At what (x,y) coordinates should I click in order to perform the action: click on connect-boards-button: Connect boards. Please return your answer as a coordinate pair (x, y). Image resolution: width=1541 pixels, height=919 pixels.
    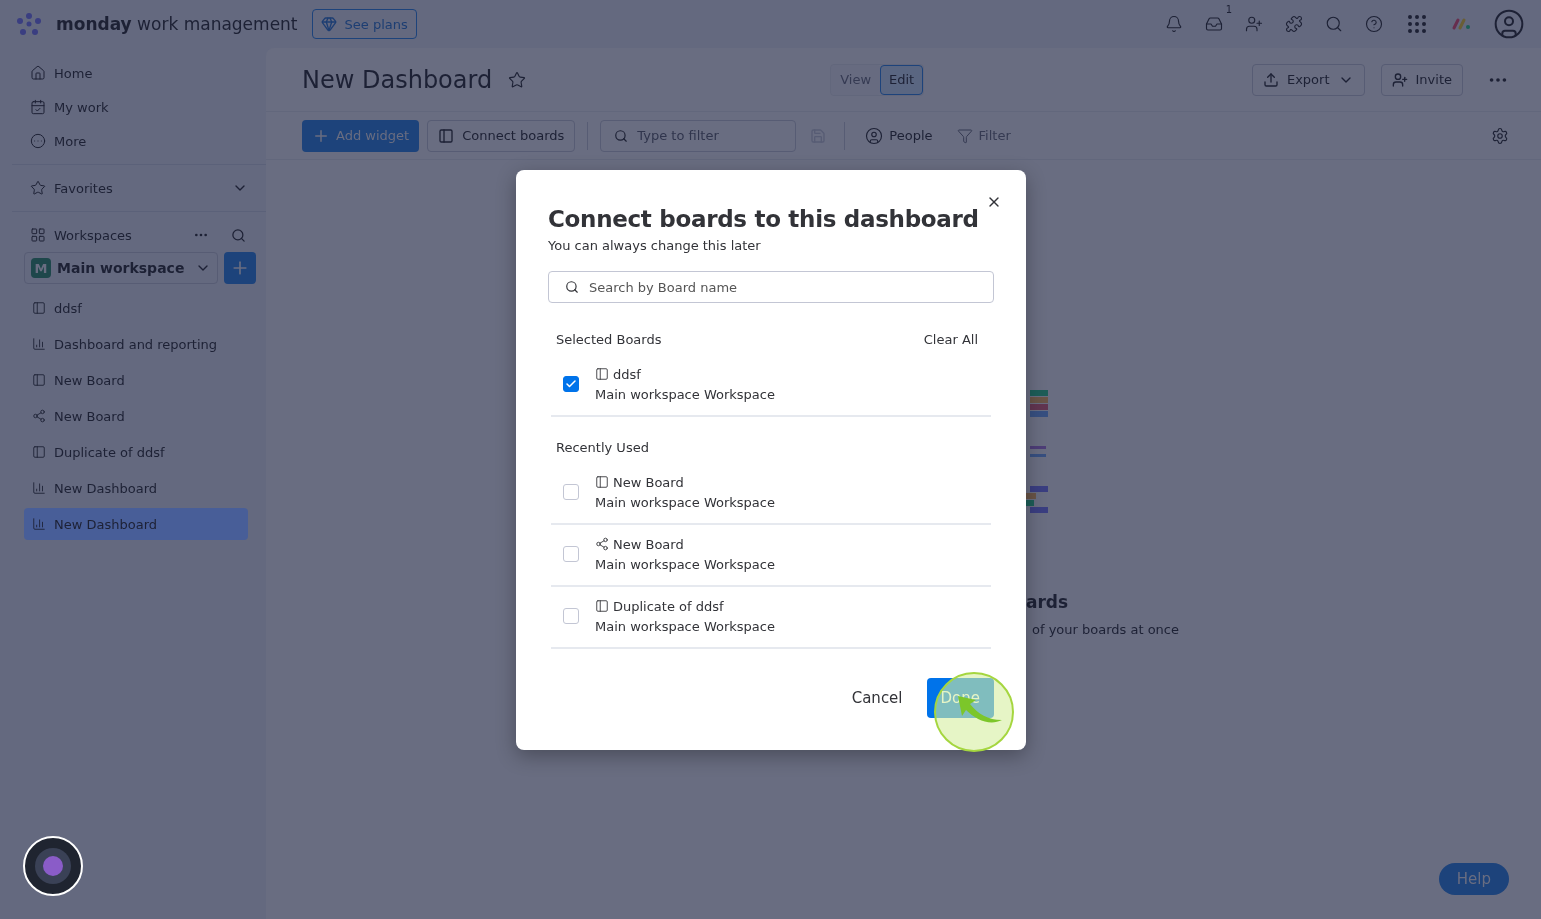
    Looking at the image, I should click on (501, 135).